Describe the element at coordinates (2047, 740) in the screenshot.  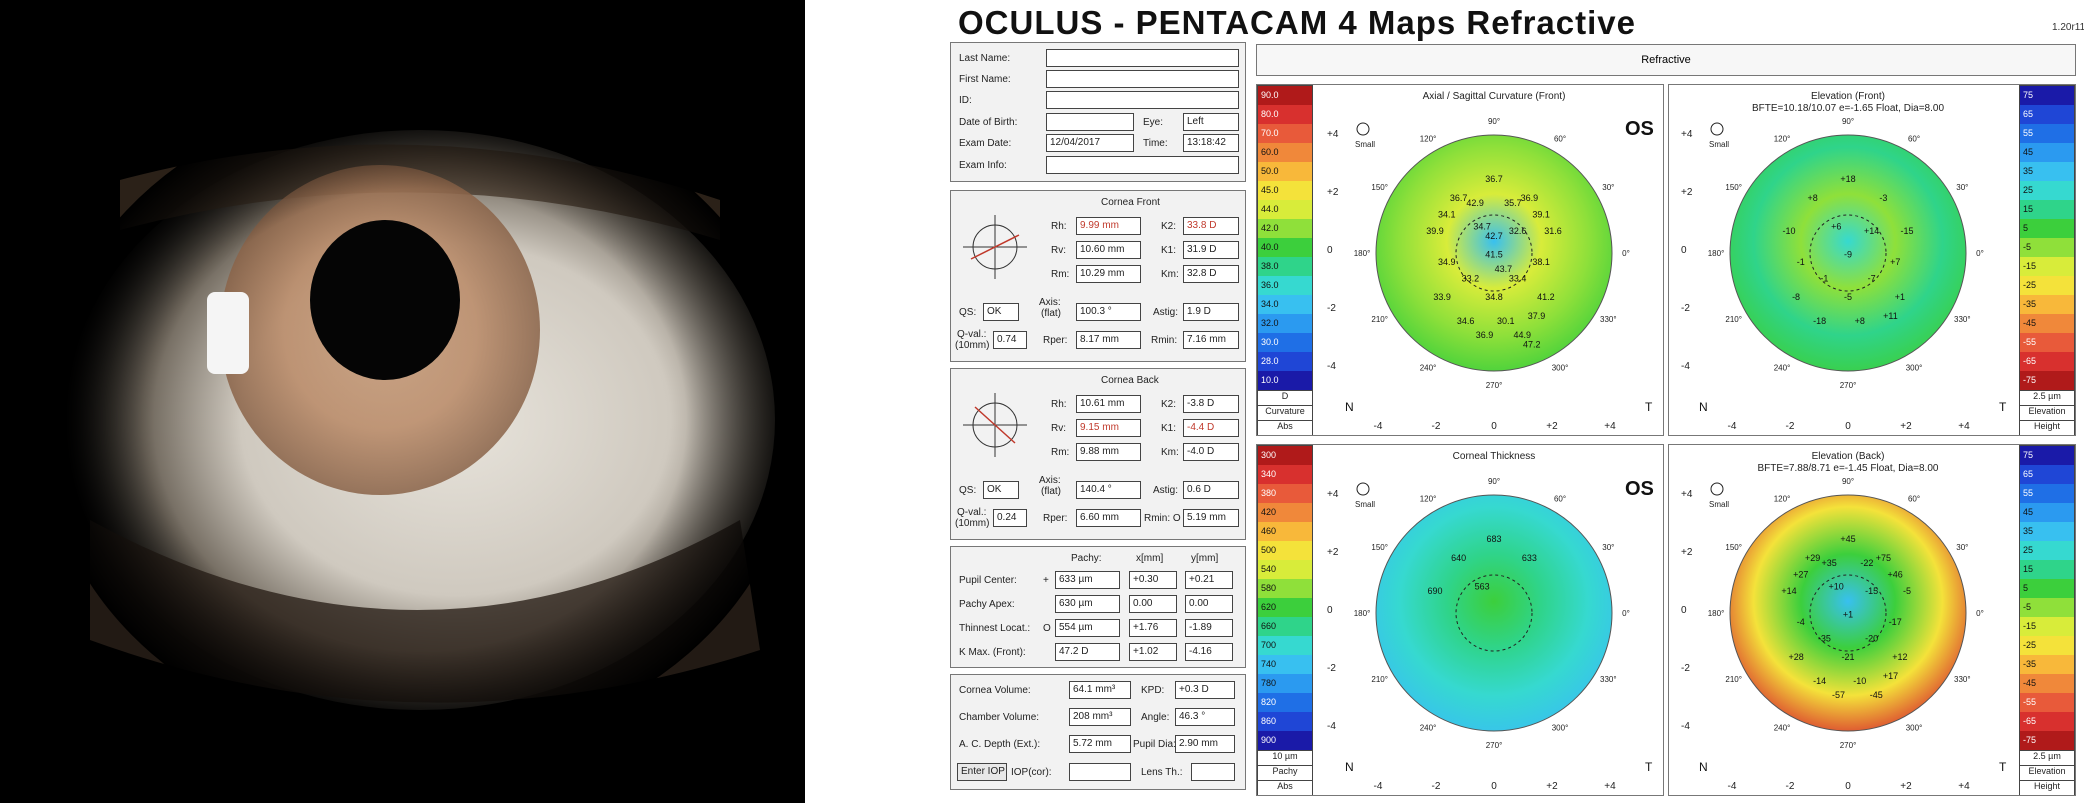
I see `scale-cell: -75` at that location.